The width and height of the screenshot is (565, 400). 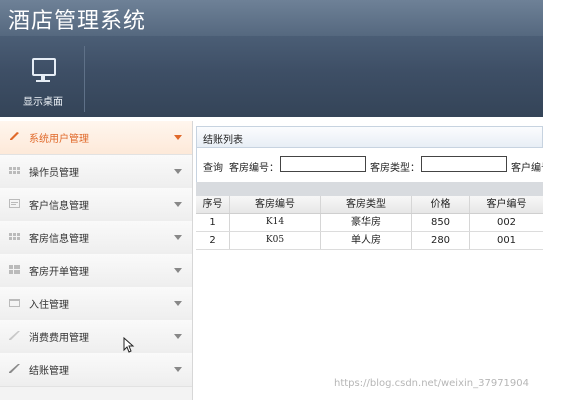 I want to click on table-icon, so click(x=14, y=269).